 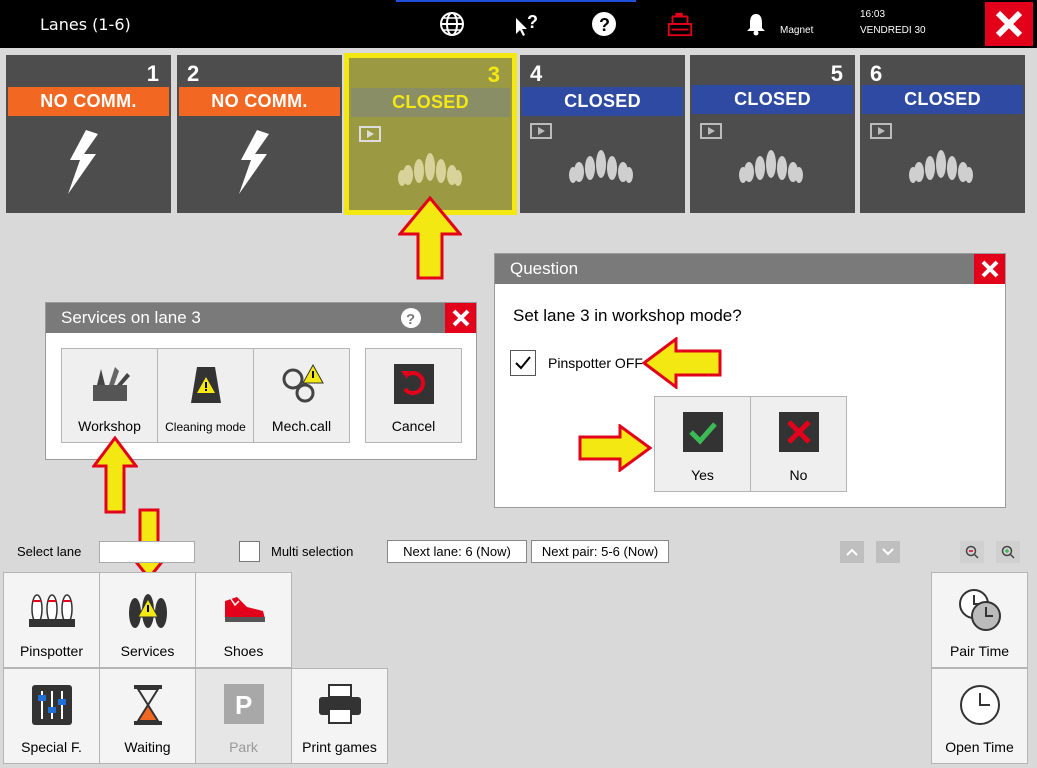 I want to click on services-close-button, so click(x=460, y=318).